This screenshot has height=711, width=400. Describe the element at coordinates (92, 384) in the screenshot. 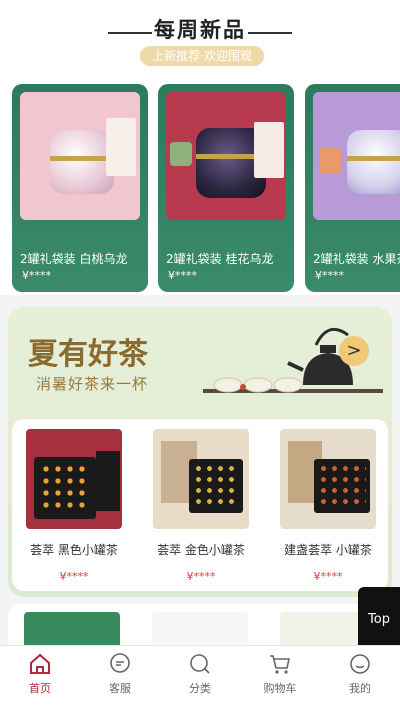

I see `banner-subtitle: 消暑好茶来一杯` at that location.